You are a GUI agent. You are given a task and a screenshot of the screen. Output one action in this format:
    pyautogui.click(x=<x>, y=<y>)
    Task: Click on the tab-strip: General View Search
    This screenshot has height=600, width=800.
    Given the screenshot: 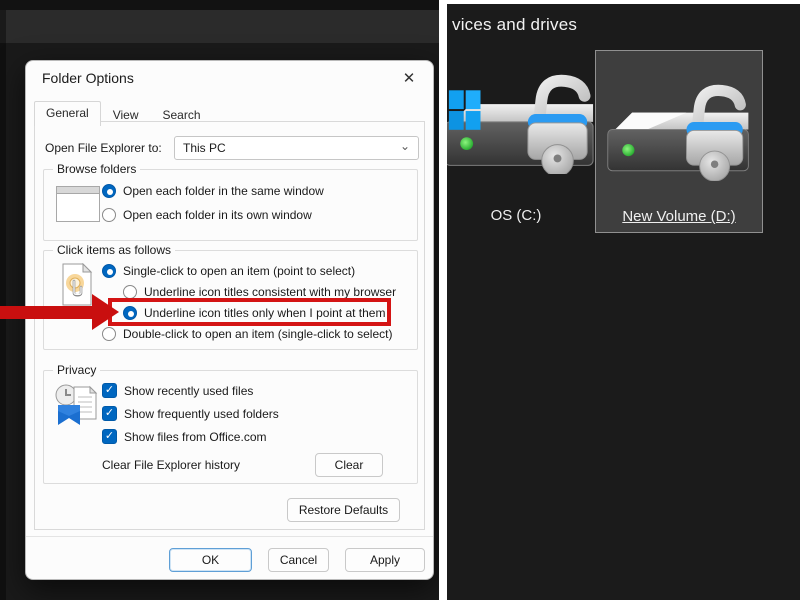 What is the action you would take?
    pyautogui.click(x=123, y=113)
    